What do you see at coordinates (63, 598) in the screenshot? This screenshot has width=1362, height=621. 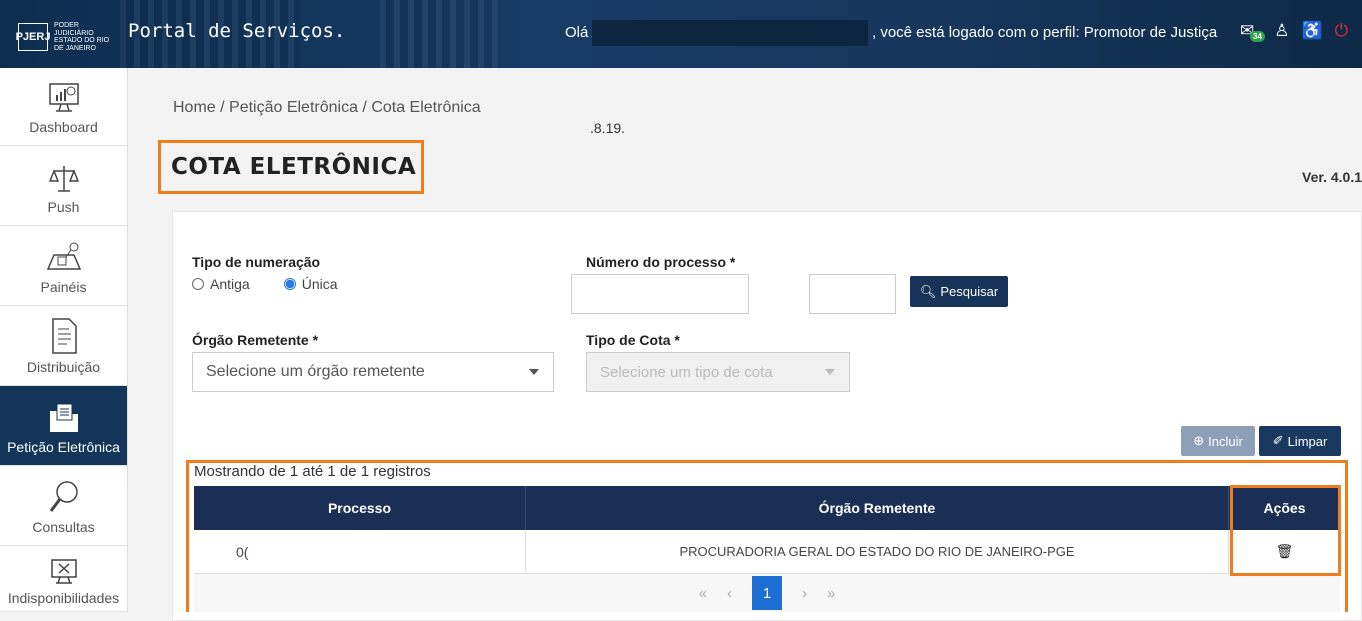 I see `sidebar-item-label: Indisponibilidades` at bounding box center [63, 598].